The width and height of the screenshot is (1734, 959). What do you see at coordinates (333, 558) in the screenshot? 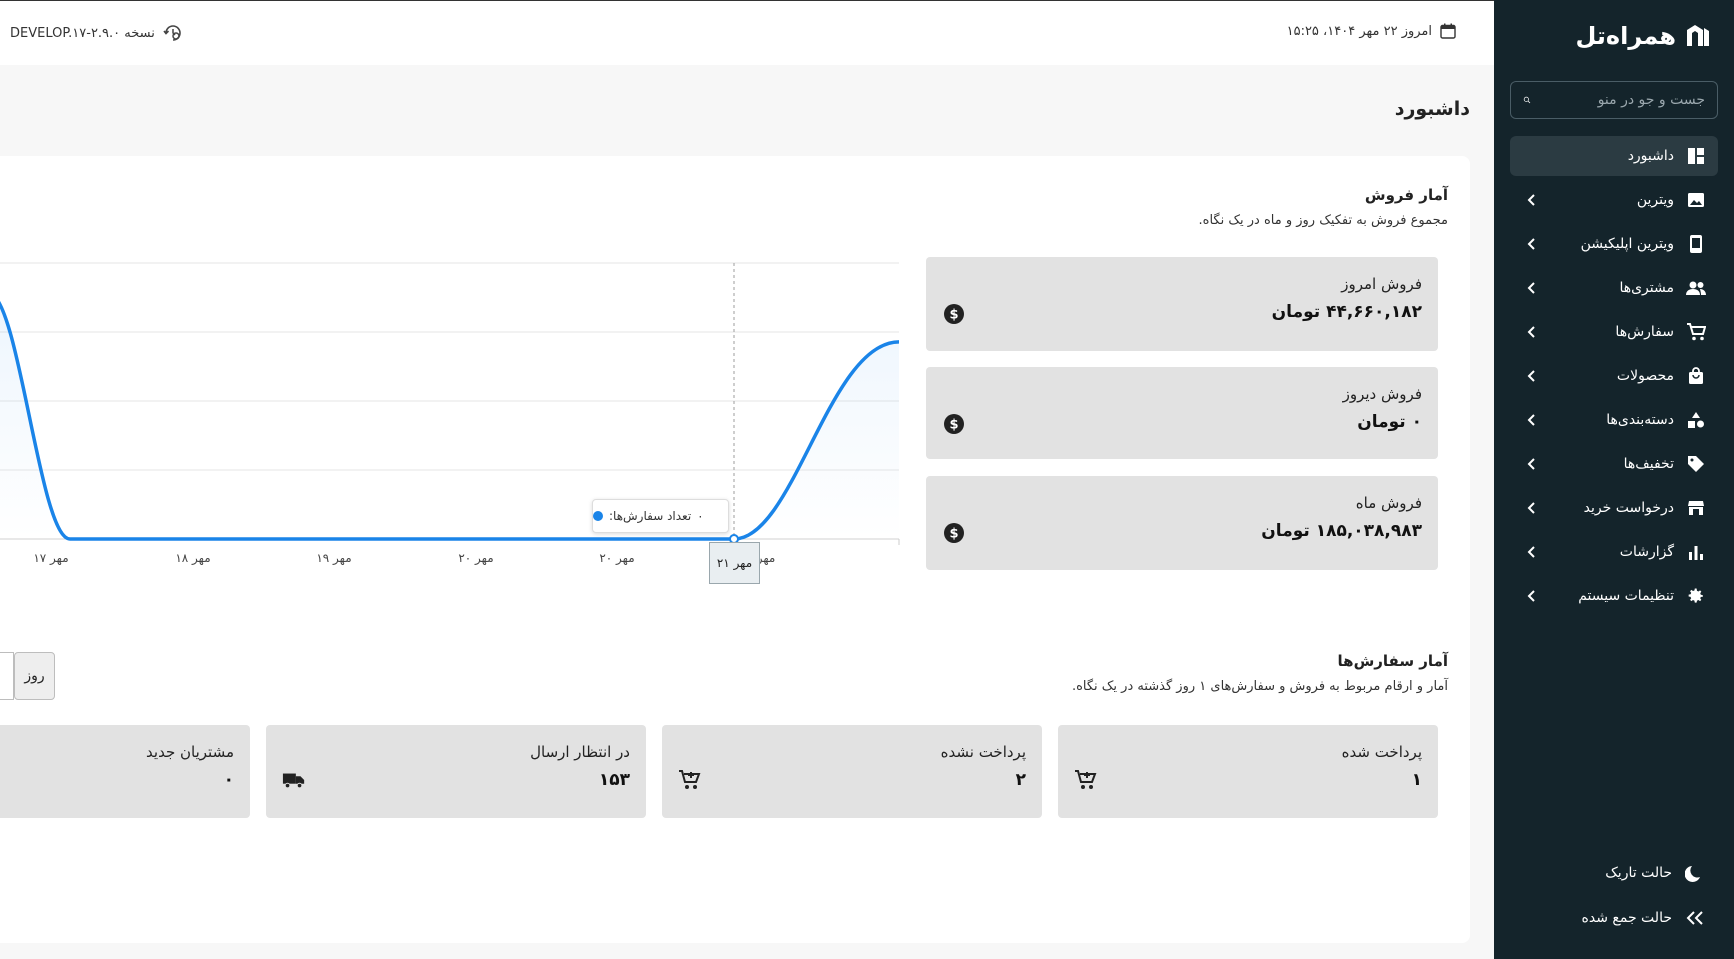
I see `chart-x-label: مهر ۱۹` at bounding box center [333, 558].